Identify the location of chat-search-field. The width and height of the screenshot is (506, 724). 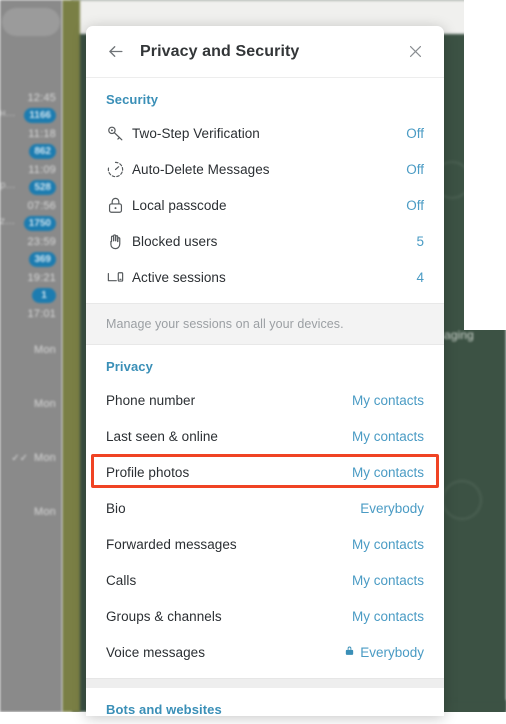
(31, 22).